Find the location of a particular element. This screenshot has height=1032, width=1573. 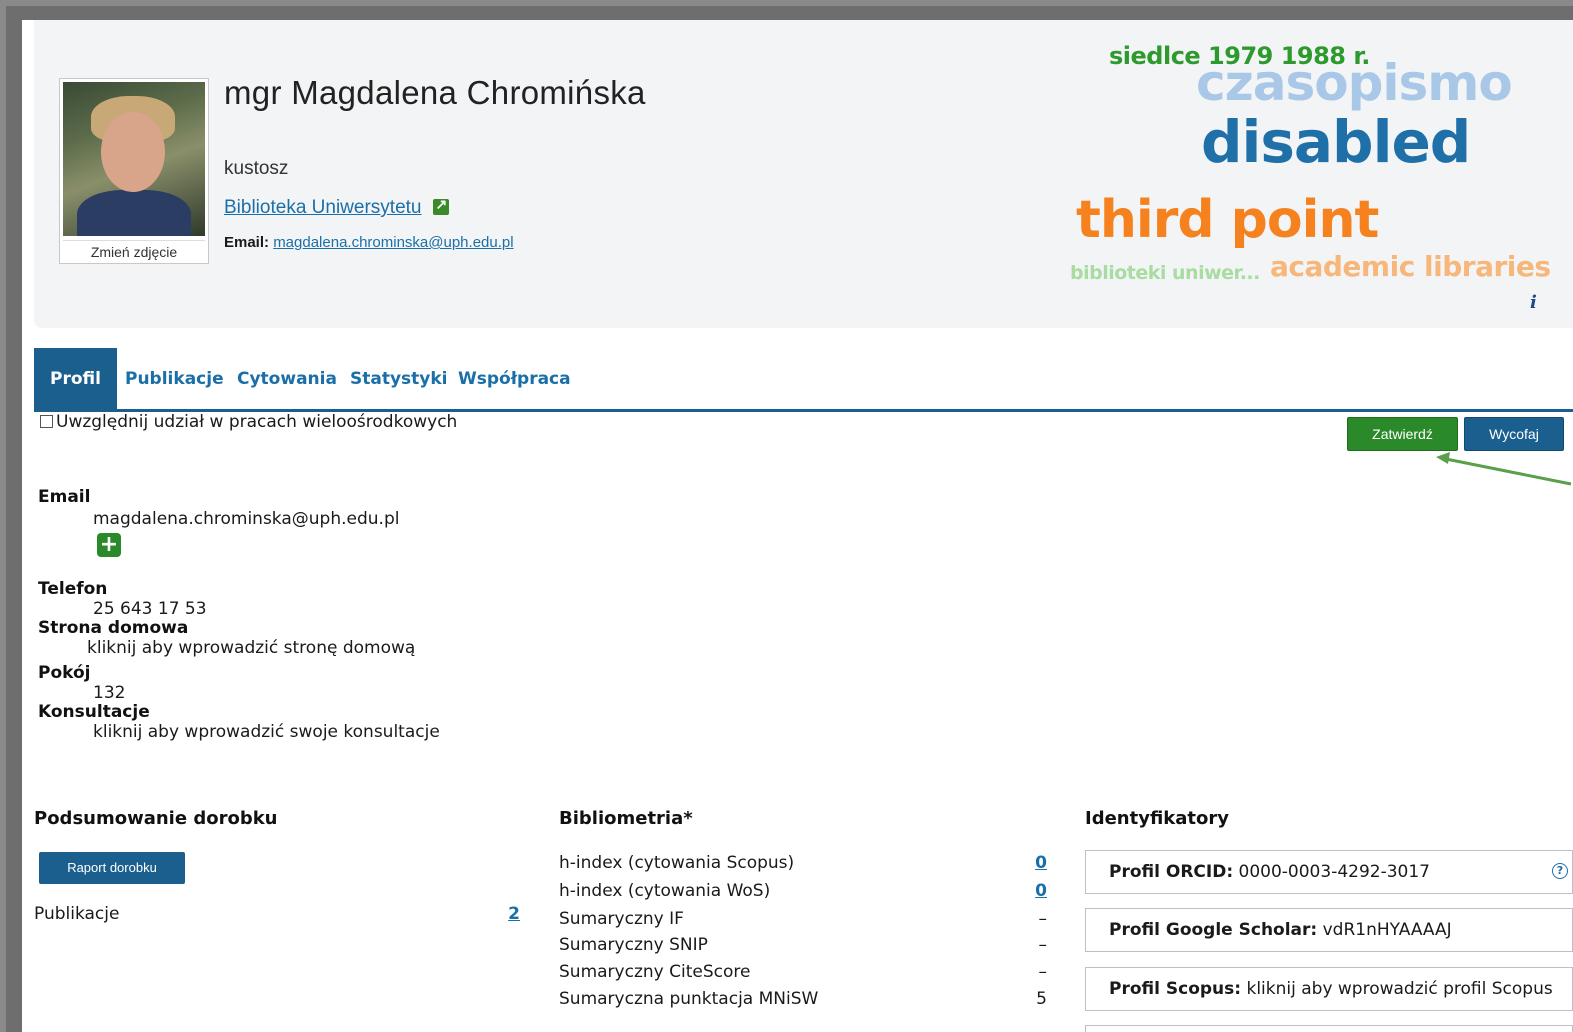

tab-profil: Profil is located at coordinates (75, 378).